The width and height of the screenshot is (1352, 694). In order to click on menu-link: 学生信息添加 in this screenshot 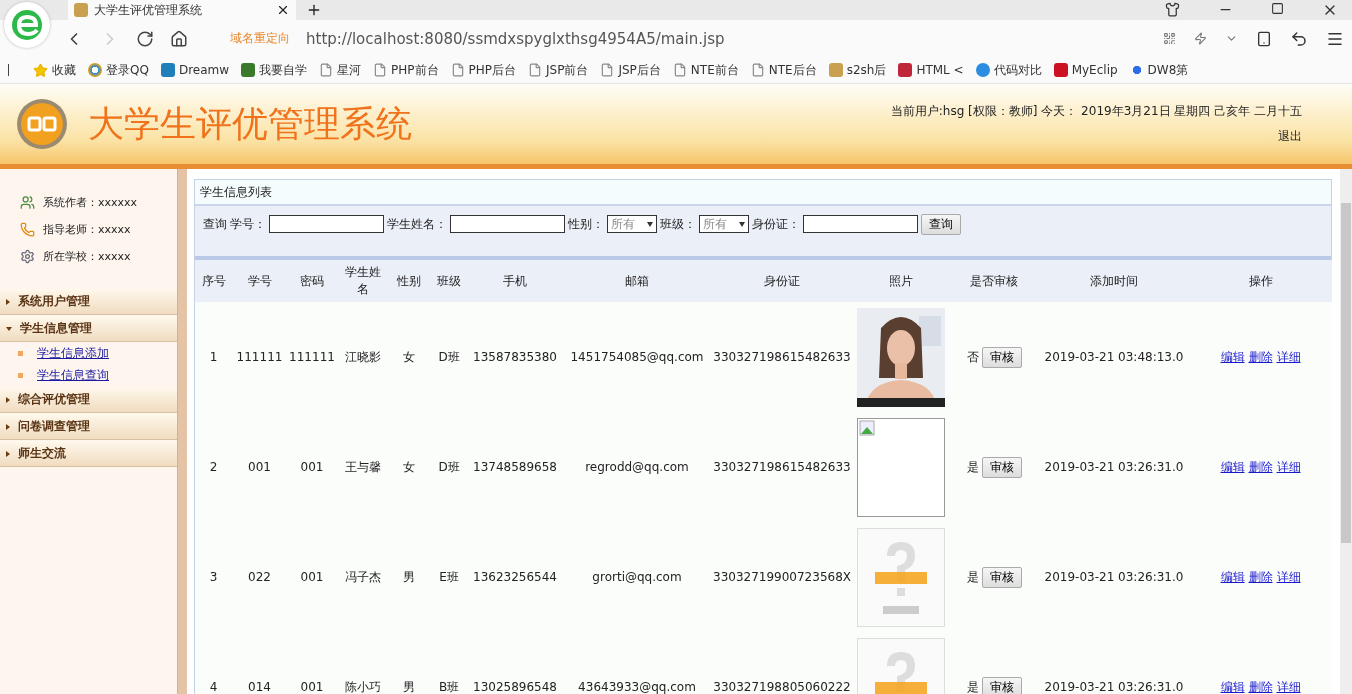, I will do `click(73, 353)`.